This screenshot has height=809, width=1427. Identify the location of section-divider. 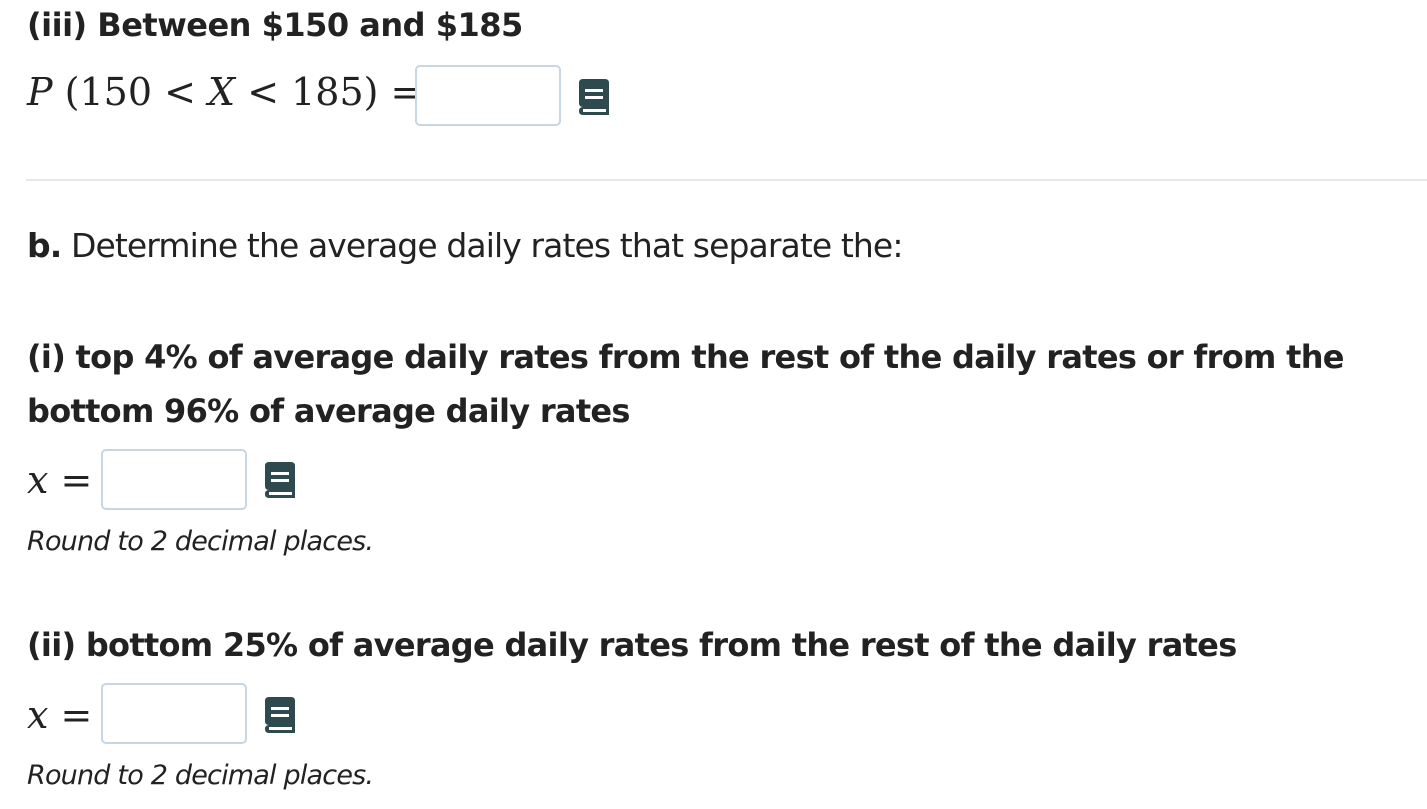
(726, 180).